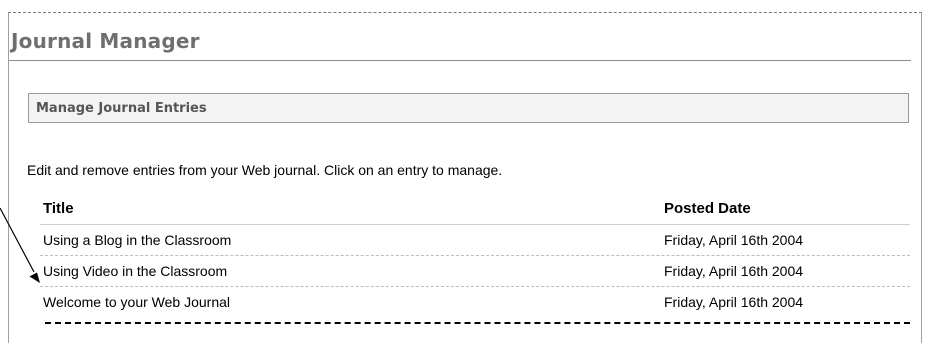  What do you see at coordinates (137, 240) in the screenshot?
I see `entry-title-link: Using a Blog in the Classroom` at bounding box center [137, 240].